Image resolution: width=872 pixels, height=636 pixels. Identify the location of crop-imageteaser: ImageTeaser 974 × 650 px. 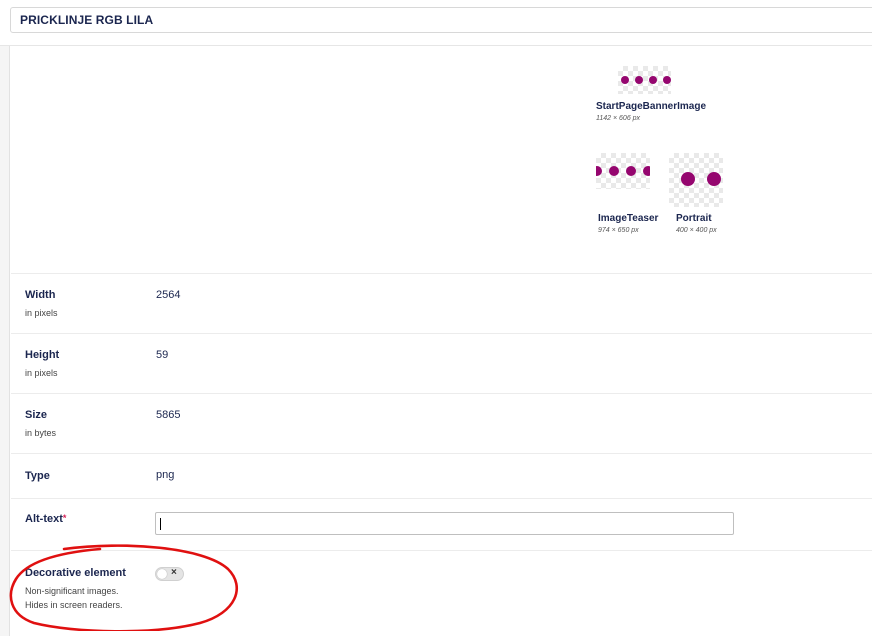
(627, 195).